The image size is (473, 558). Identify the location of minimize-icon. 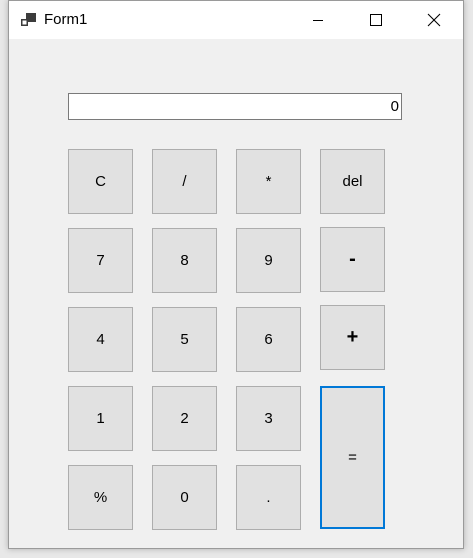
(318, 20).